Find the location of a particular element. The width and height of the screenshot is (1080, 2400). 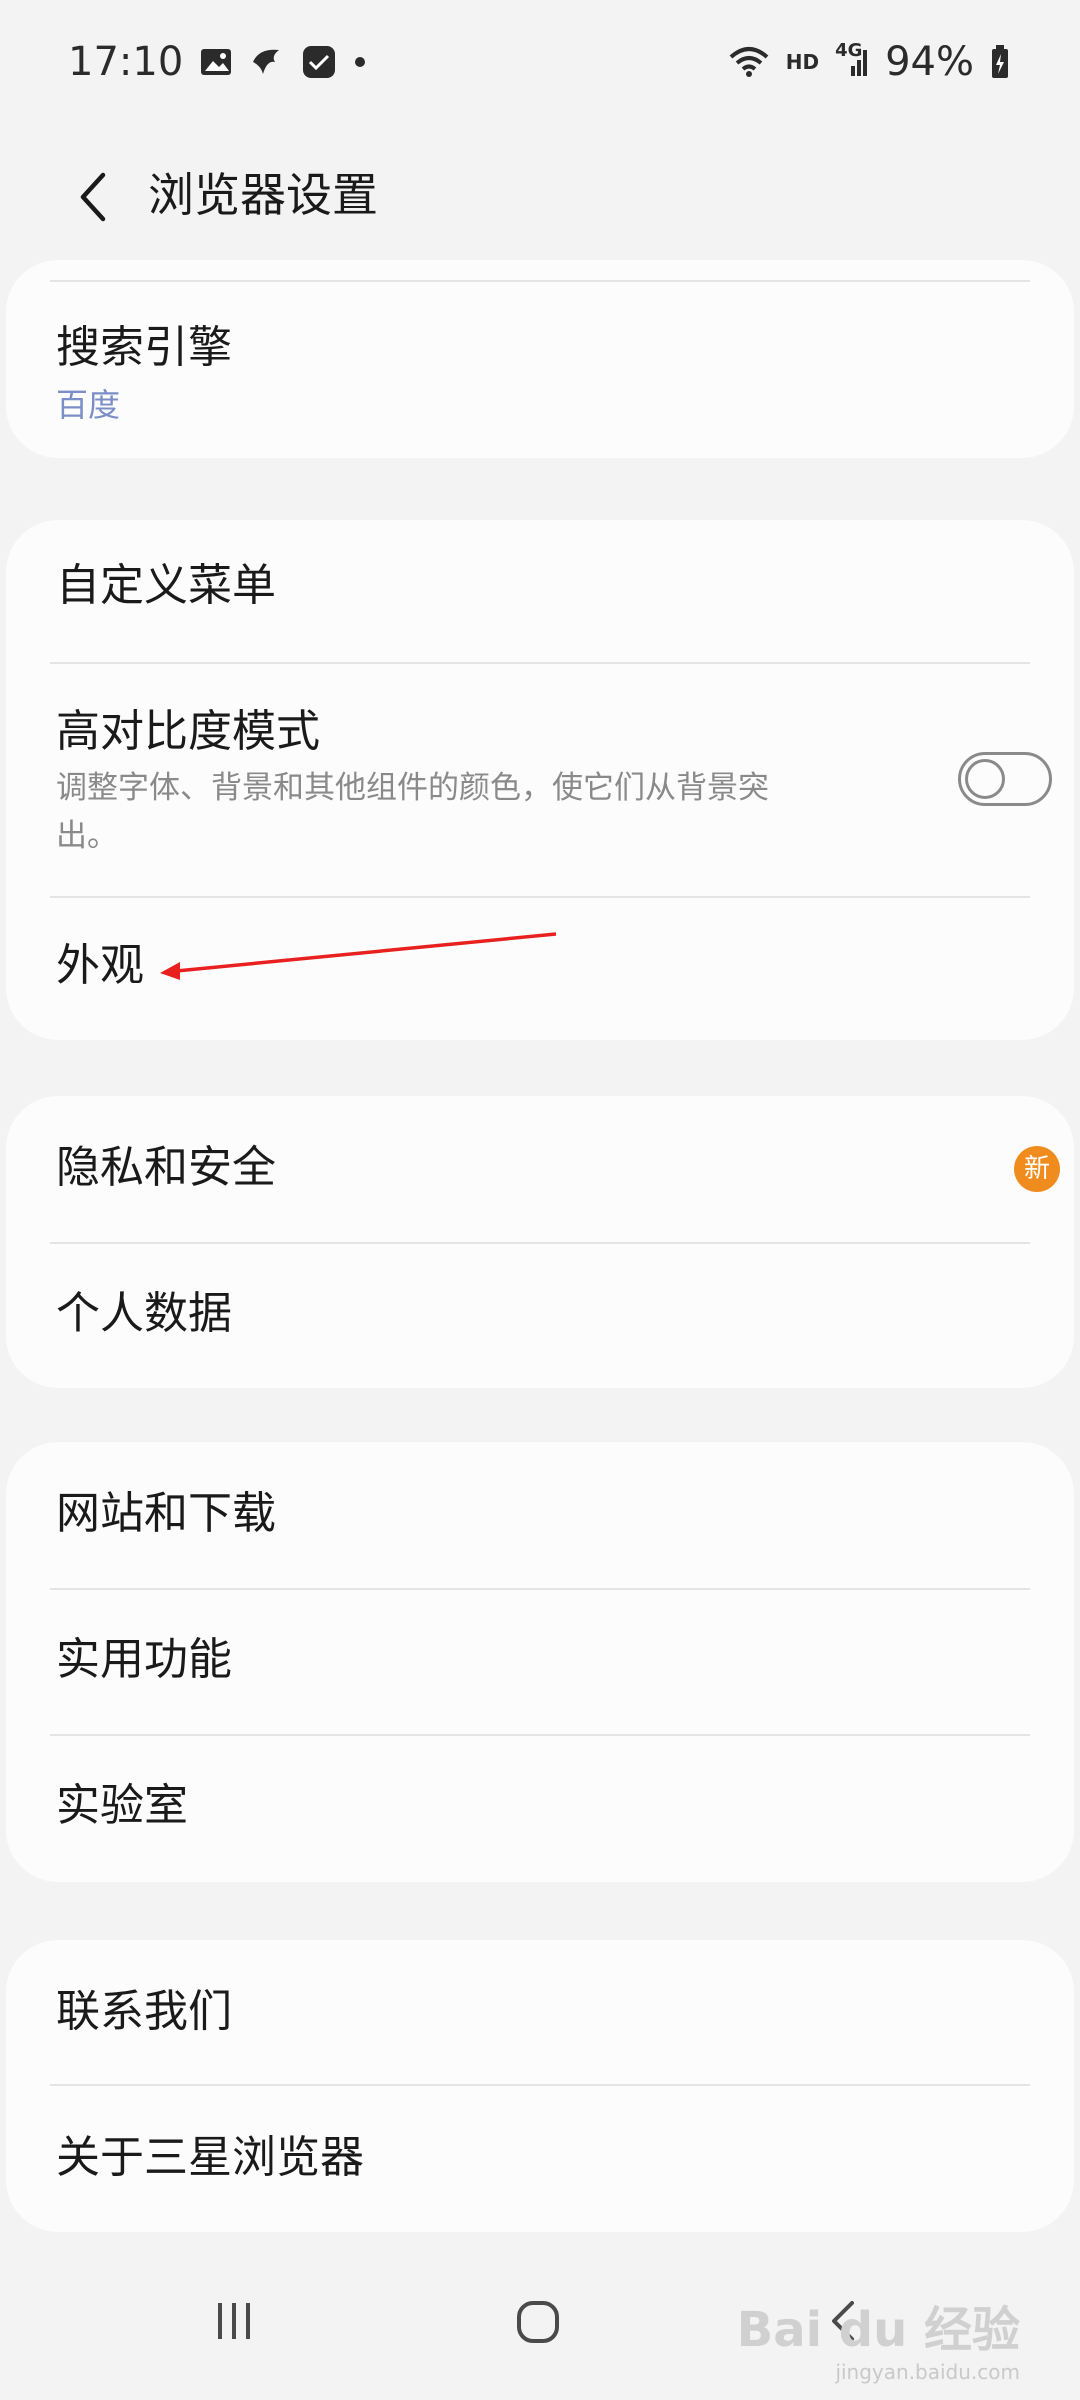

task-check-icon is located at coordinates (319, 62).